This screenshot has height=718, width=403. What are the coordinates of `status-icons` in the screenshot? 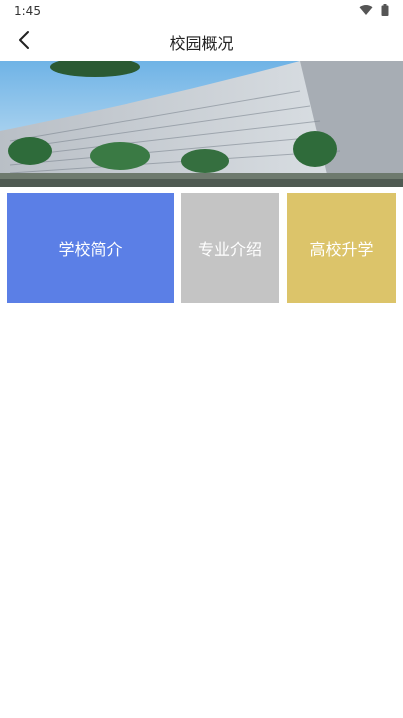 It's located at (374, 11).